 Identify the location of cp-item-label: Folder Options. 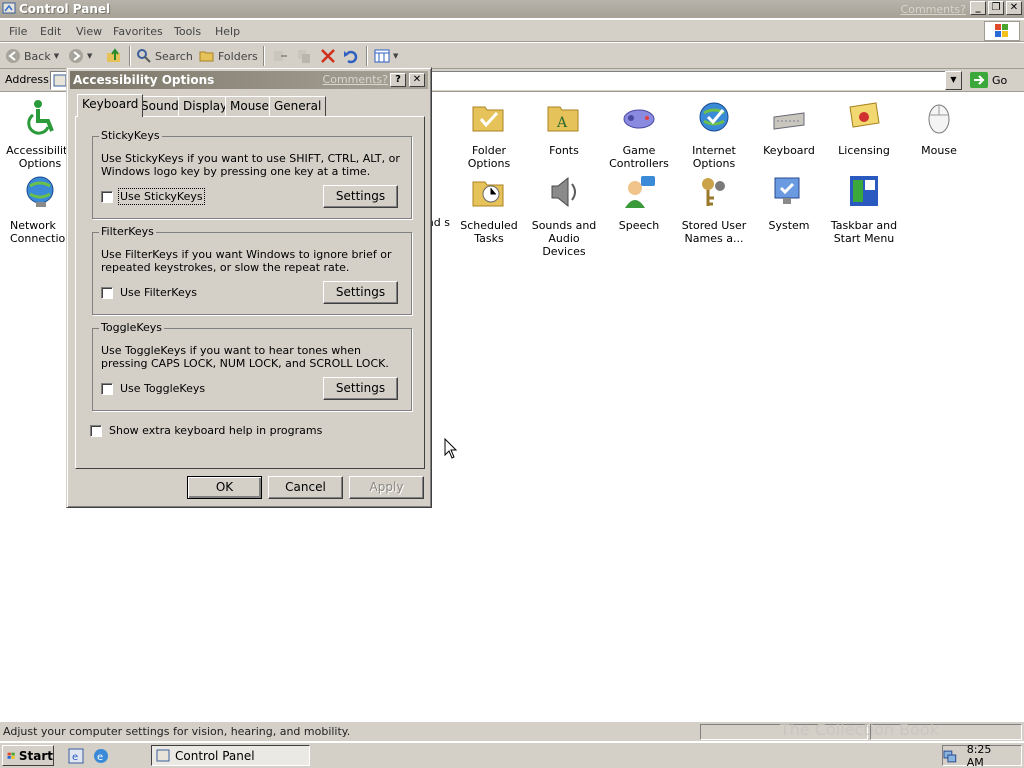
(489, 157).